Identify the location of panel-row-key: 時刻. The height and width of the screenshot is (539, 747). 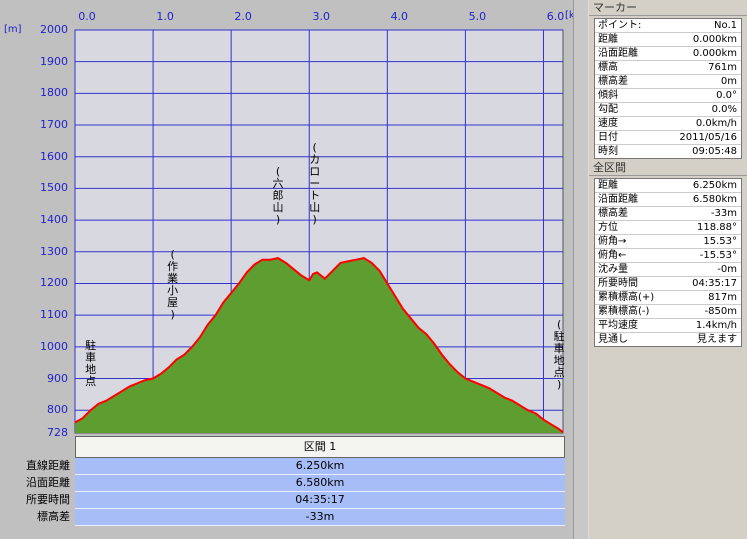
(608, 151).